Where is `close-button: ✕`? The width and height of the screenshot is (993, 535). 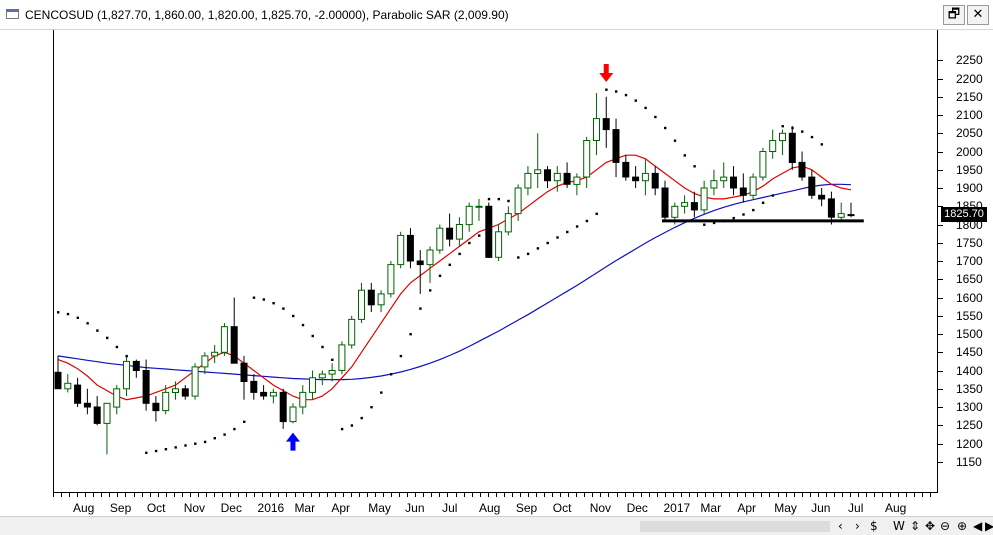
close-button: ✕ is located at coordinates (978, 15).